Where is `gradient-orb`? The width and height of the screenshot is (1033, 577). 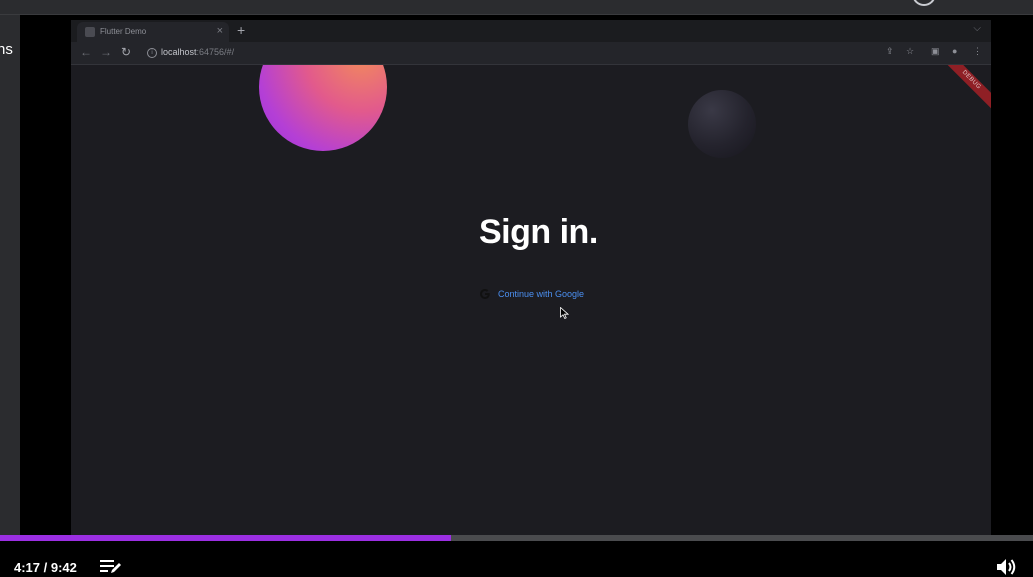
gradient-orb is located at coordinates (323, 108).